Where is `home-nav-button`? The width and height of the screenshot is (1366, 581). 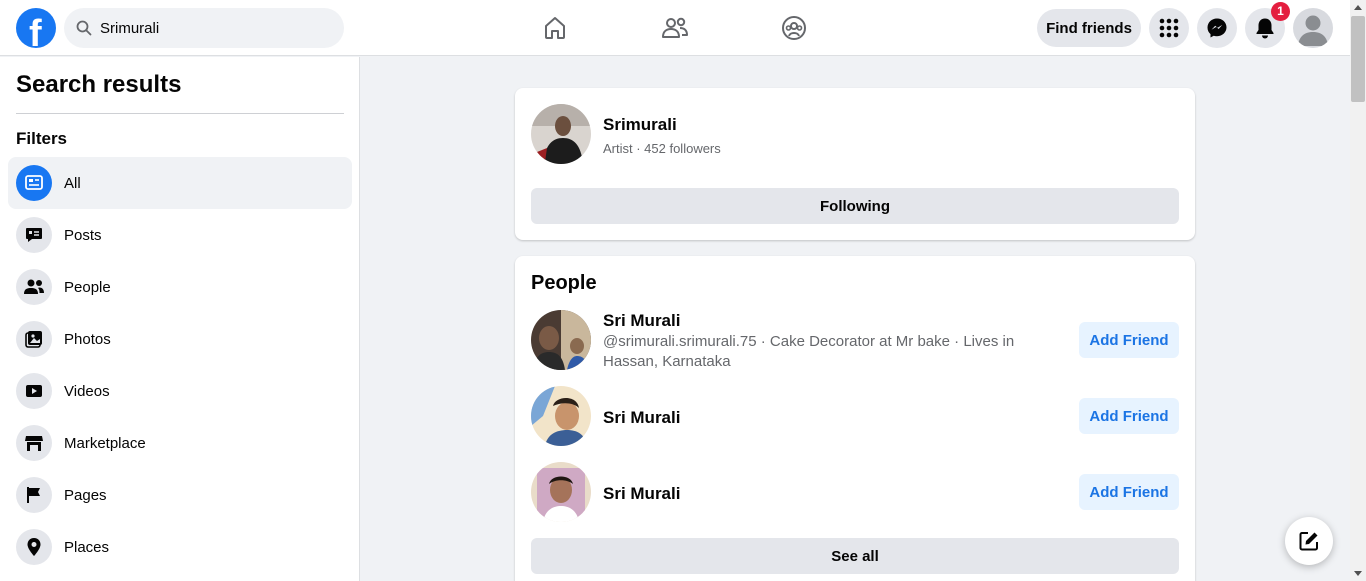
home-nav-button is located at coordinates (555, 28).